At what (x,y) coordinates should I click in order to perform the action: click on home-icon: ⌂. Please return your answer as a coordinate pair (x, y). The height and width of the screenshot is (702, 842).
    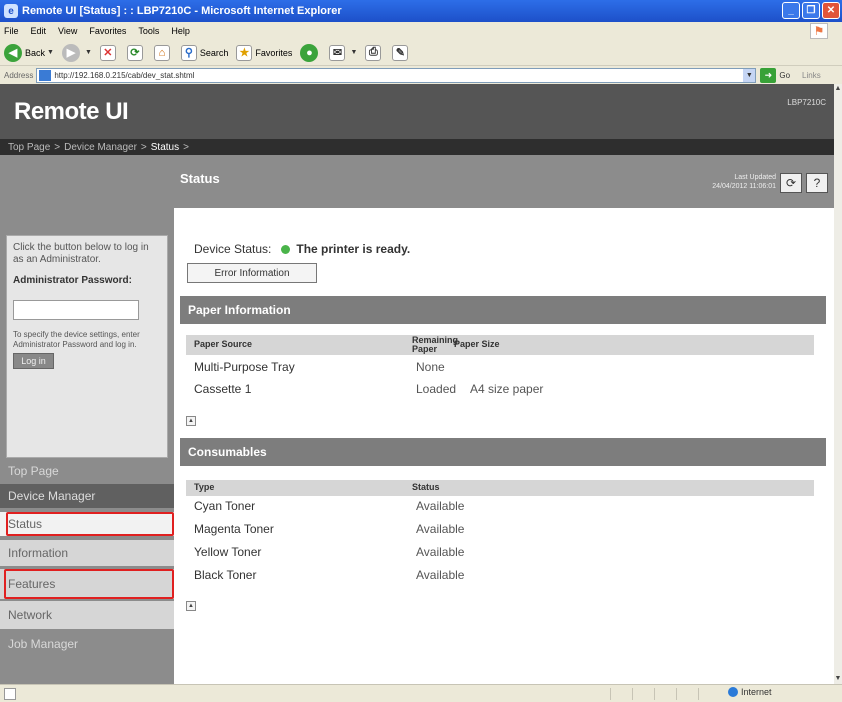
    Looking at the image, I should click on (161, 52).